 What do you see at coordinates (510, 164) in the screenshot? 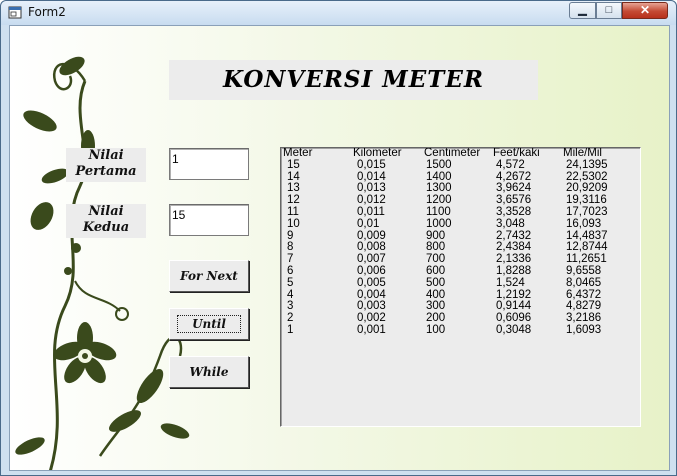
I see `list-item-cell: 4,572` at bounding box center [510, 164].